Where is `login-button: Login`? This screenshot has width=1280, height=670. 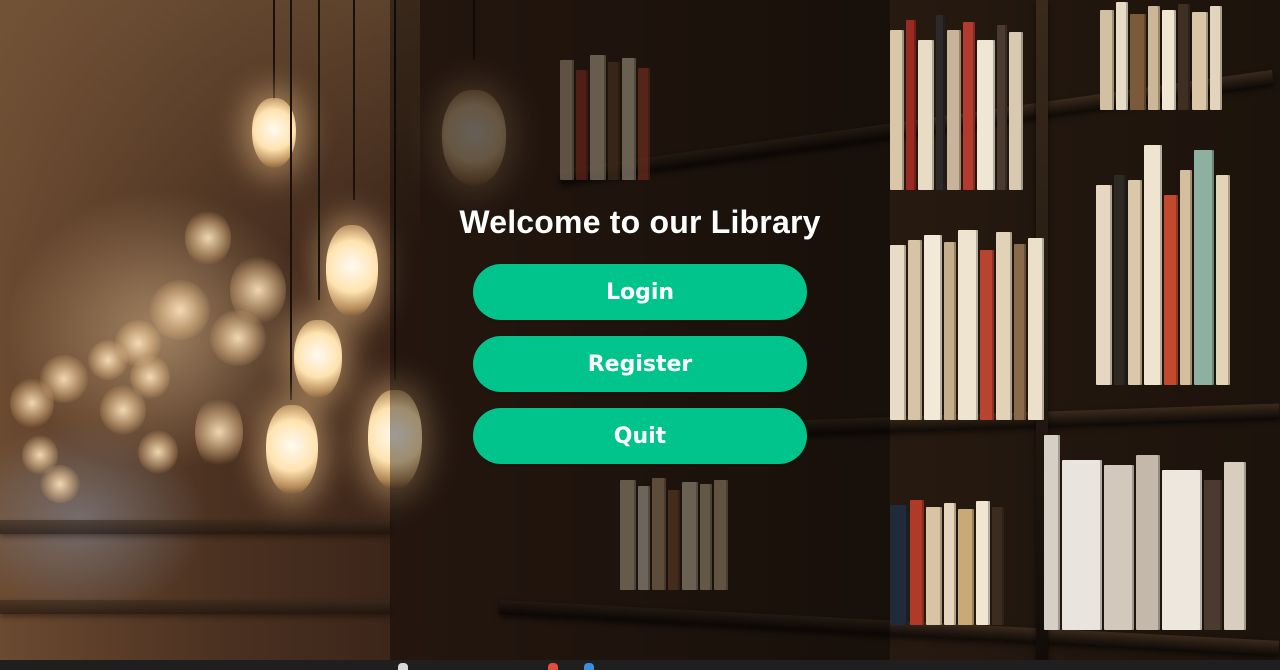 login-button: Login is located at coordinates (640, 292).